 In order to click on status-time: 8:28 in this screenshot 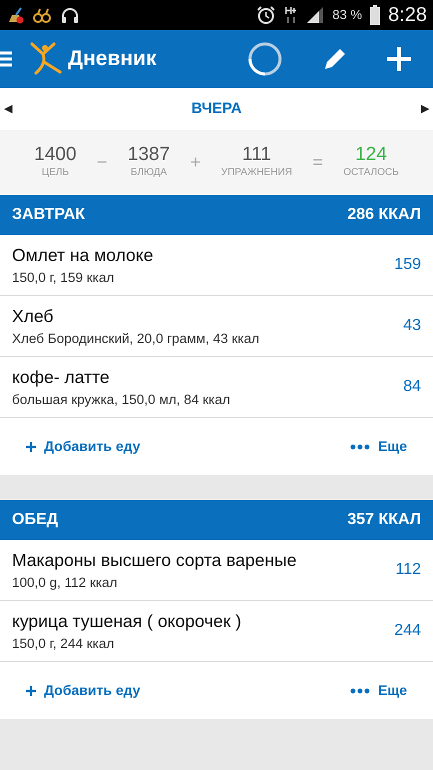, I will do `click(407, 15)`.